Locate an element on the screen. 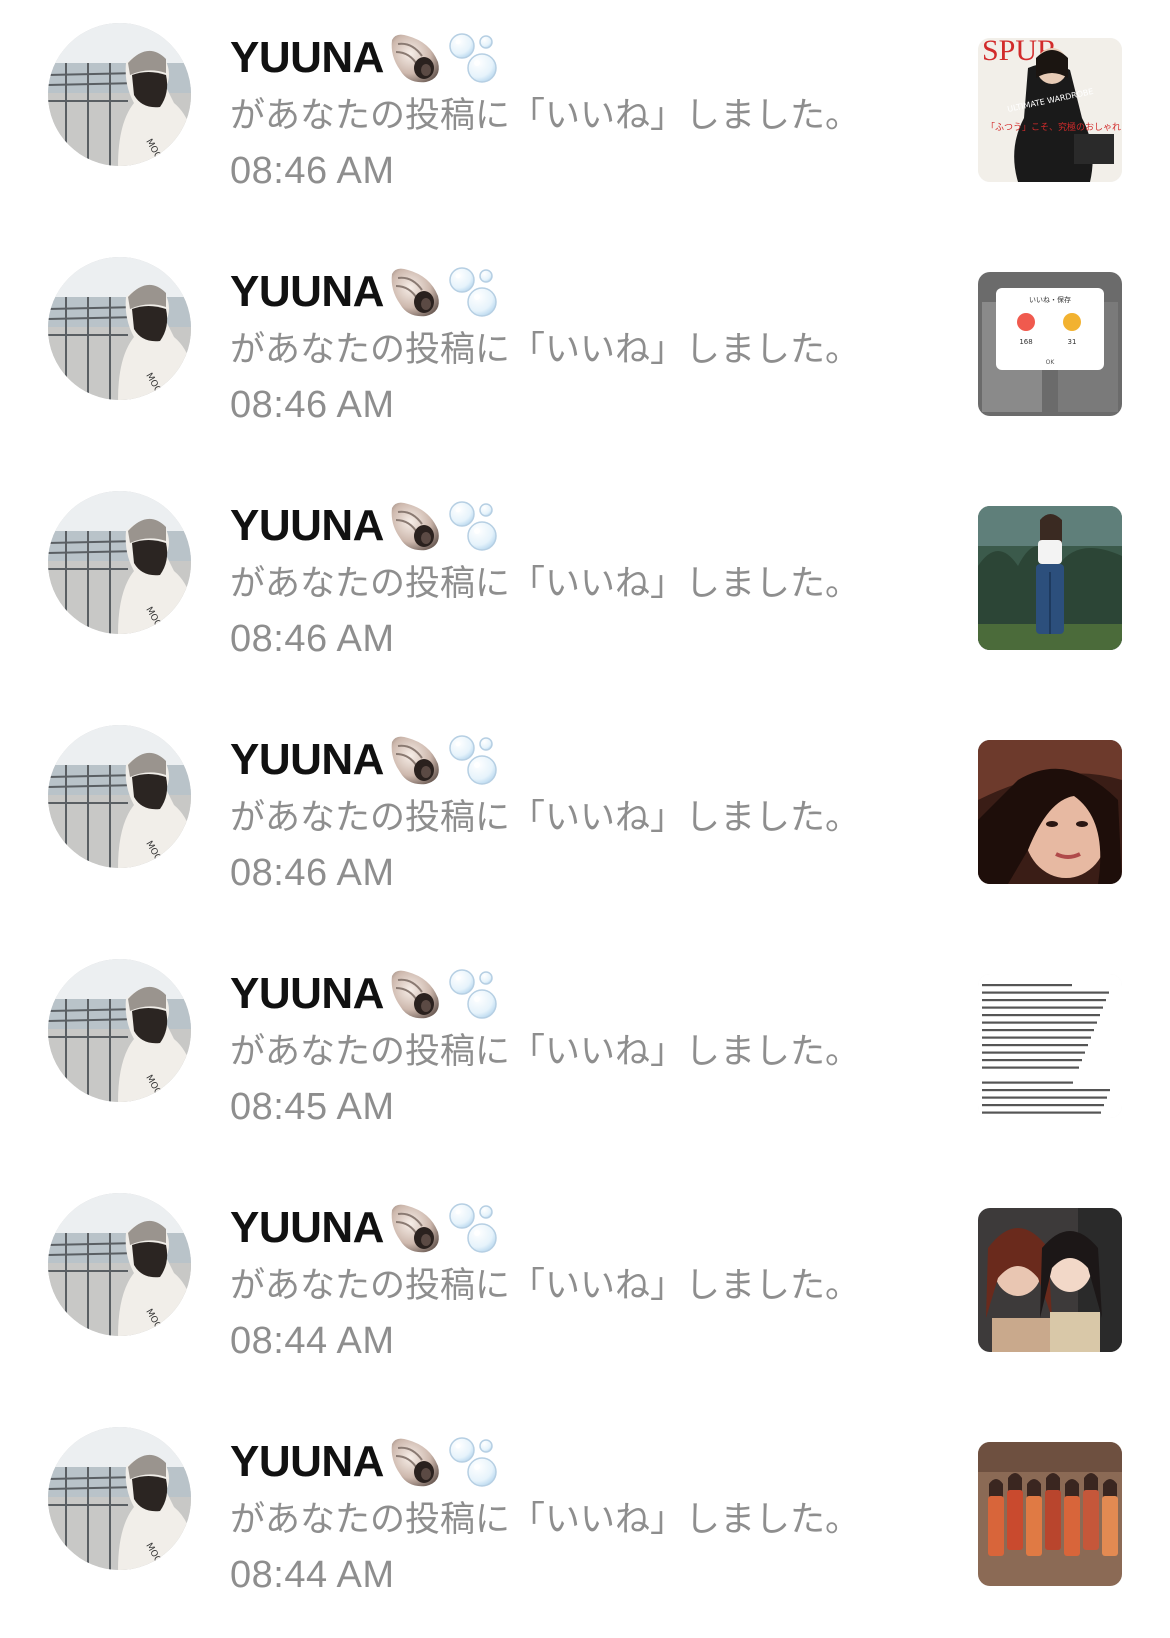 Image resolution: width=1170 pixels, height=1638 pixels. group-photo-thumbnail is located at coordinates (1050, 1514).